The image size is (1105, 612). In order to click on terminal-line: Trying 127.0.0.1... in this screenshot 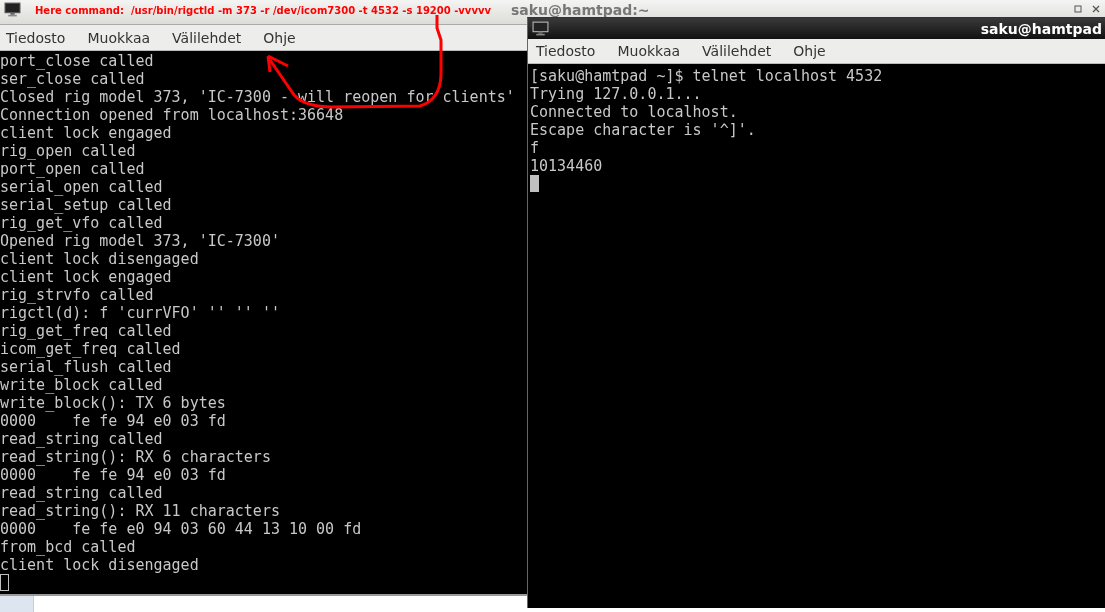, I will do `click(616, 94)`.